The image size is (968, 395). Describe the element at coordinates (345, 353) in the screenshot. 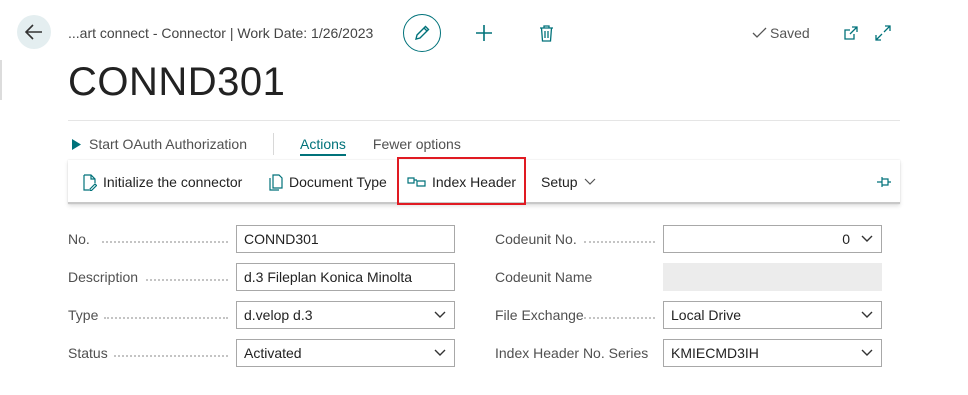

I see `status-select: Activated` at that location.